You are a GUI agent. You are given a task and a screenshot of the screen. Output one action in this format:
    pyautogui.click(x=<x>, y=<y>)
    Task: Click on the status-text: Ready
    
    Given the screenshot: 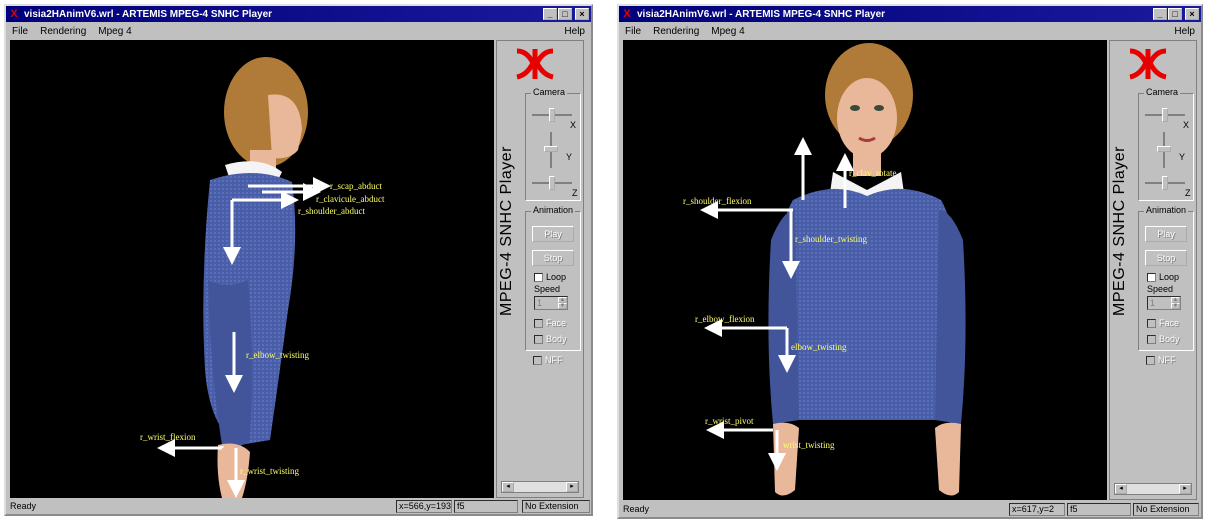 What is the action you would take?
    pyautogui.click(x=636, y=509)
    